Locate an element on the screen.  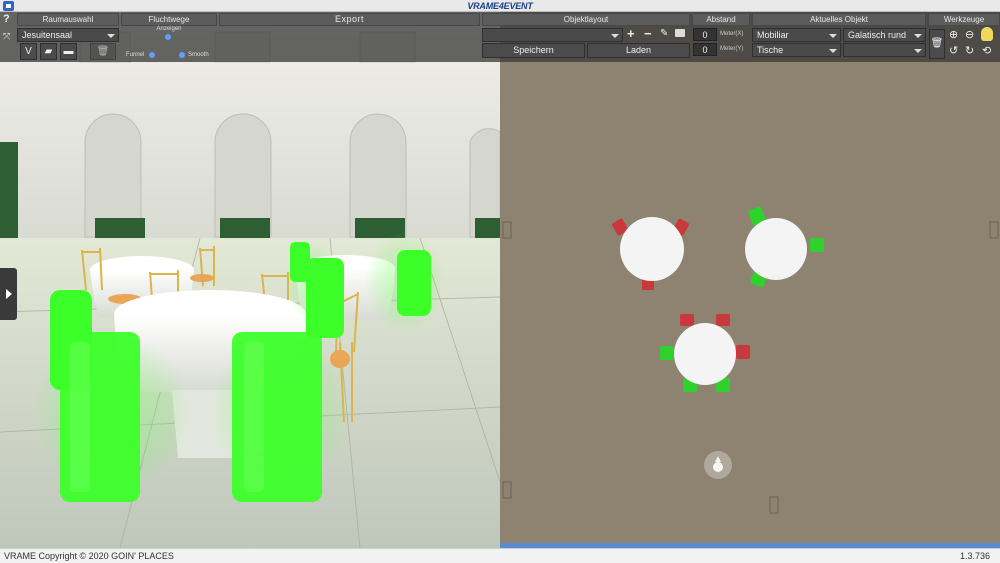
distance-y-unit: Meter(Y) is located at coordinates (732, 49).